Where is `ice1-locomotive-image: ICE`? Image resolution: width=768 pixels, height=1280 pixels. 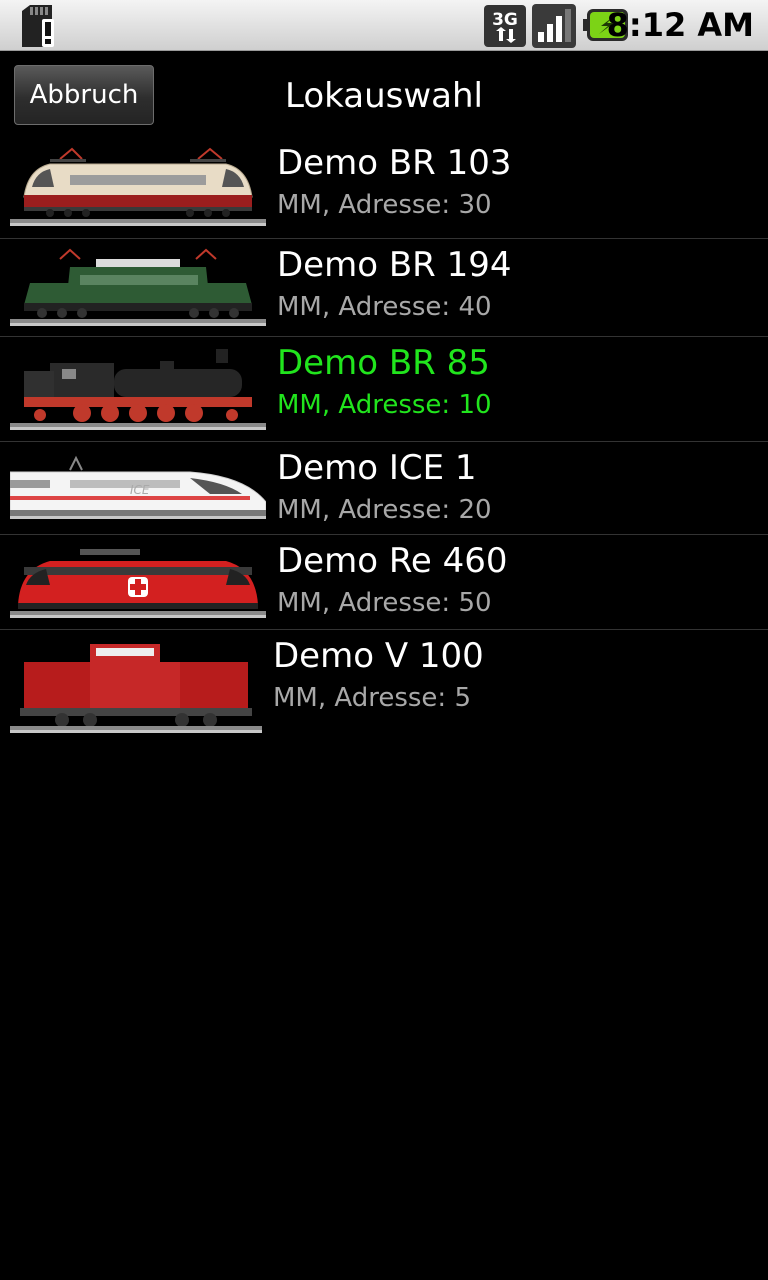 ice1-locomotive-image: ICE is located at coordinates (138, 487).